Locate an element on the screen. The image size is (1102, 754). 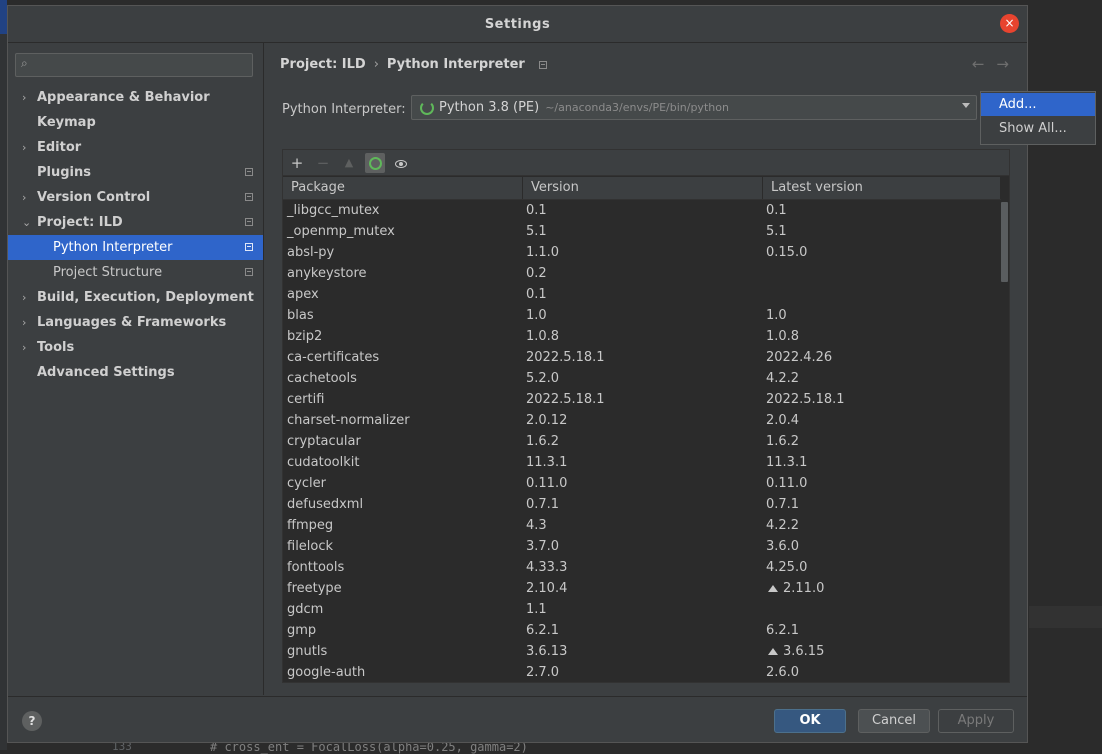
cell-package: blas is located at coordinates (402, 315).